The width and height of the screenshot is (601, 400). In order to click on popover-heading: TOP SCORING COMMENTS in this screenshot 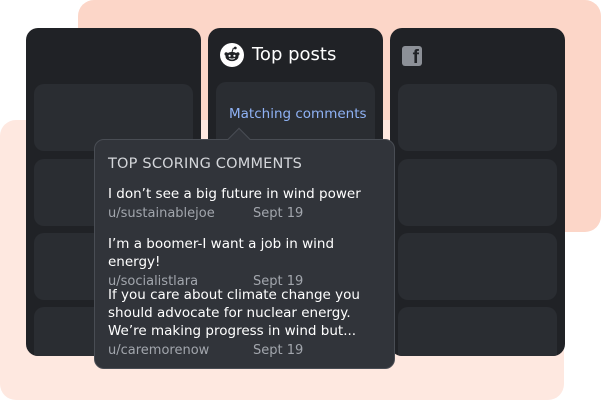, I will do `click(205, 164)`.